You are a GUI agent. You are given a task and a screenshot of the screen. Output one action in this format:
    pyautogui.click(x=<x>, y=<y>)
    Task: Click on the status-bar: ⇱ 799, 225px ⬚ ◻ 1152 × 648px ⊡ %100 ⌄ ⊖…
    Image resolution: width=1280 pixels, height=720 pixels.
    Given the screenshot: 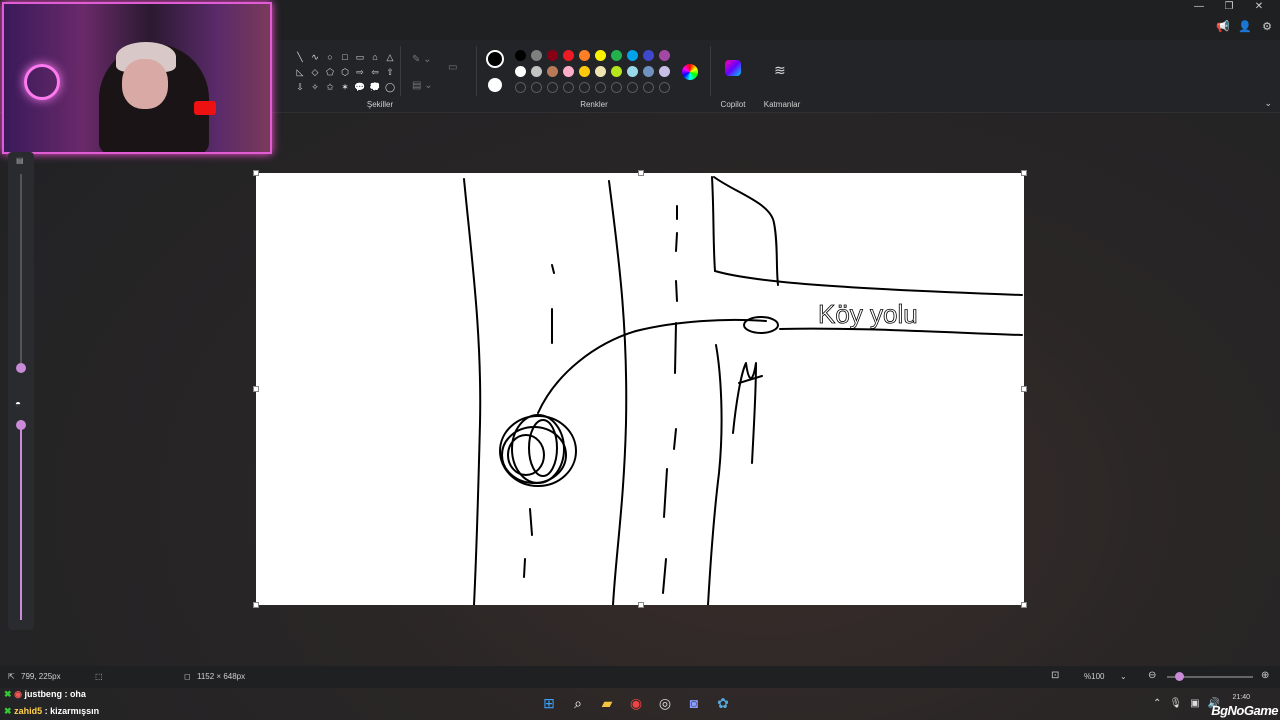 What is the action you would take?
    pyautogui.click(x=640, y=677)
    